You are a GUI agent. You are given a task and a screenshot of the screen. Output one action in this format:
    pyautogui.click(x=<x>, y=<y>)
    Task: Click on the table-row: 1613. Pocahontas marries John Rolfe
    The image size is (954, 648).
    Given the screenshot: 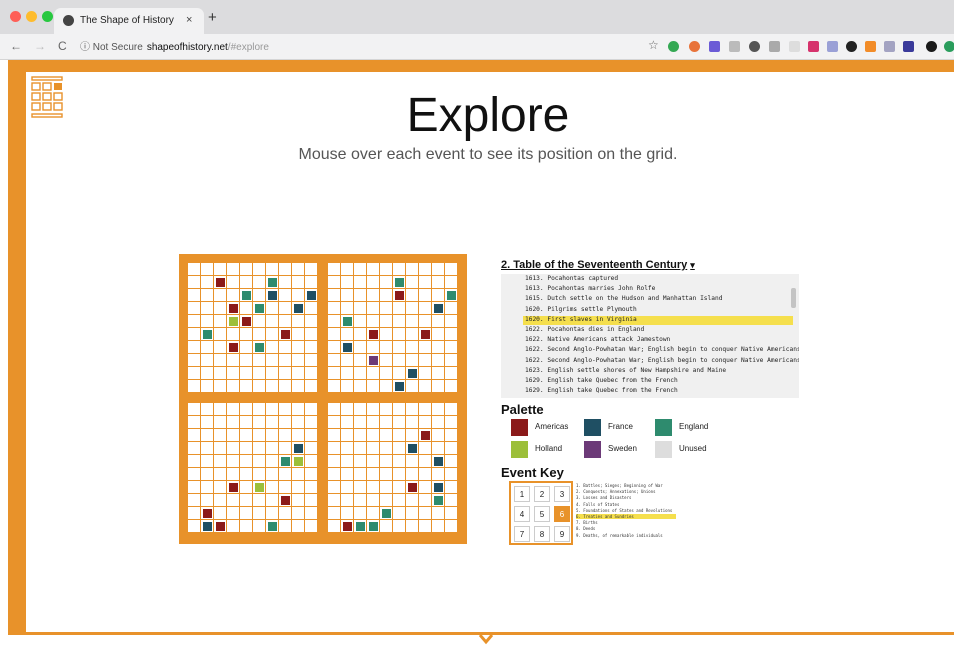 What is the action you would take?
    pyautogui.click(x=590, y=288)
    